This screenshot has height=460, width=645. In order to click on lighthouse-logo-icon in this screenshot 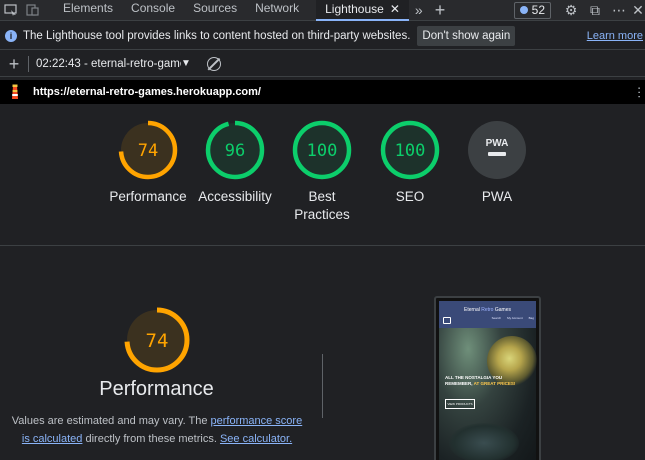, I will do `click(15, 92)`.